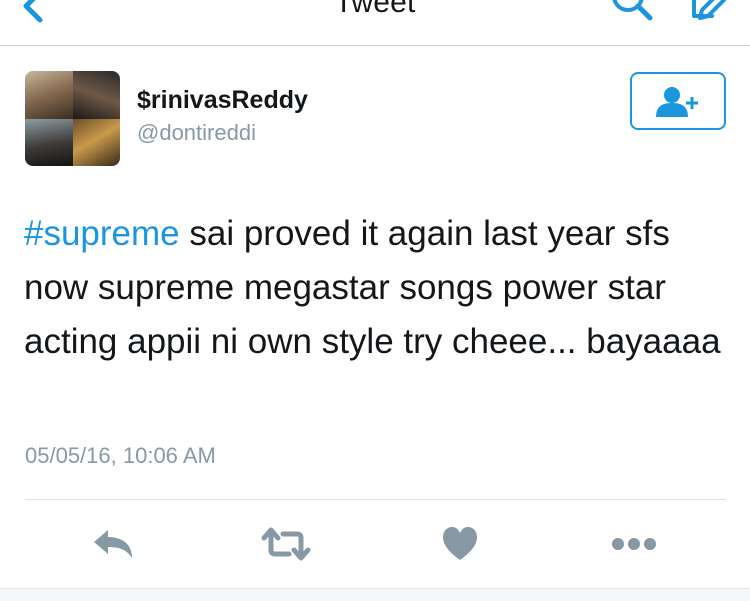 This screenshot has height=601, width=750. I want to click on hashtag-link: #supreme, so click(102, 233).